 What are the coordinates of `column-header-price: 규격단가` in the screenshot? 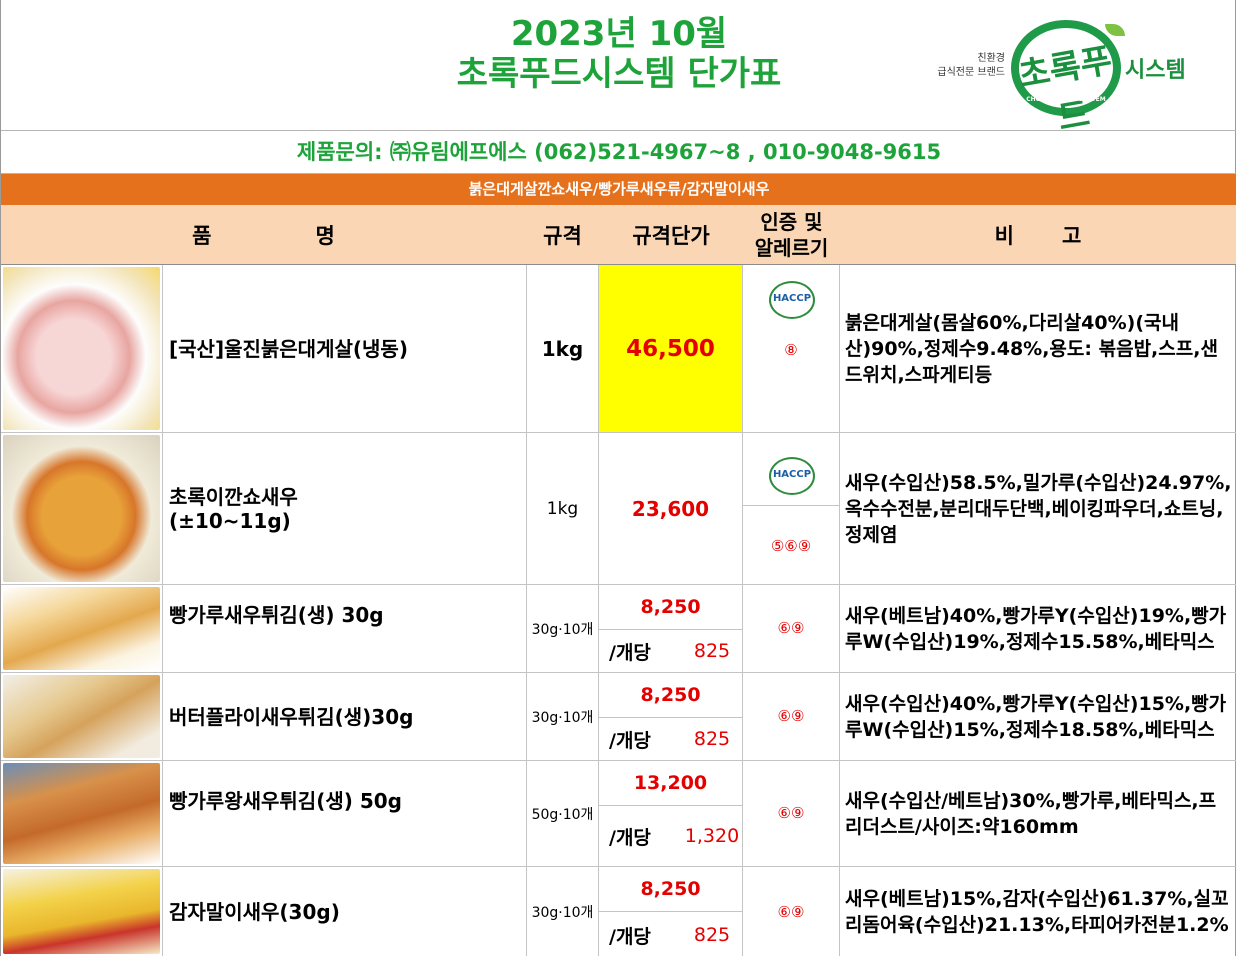 It's located at (671, 235).